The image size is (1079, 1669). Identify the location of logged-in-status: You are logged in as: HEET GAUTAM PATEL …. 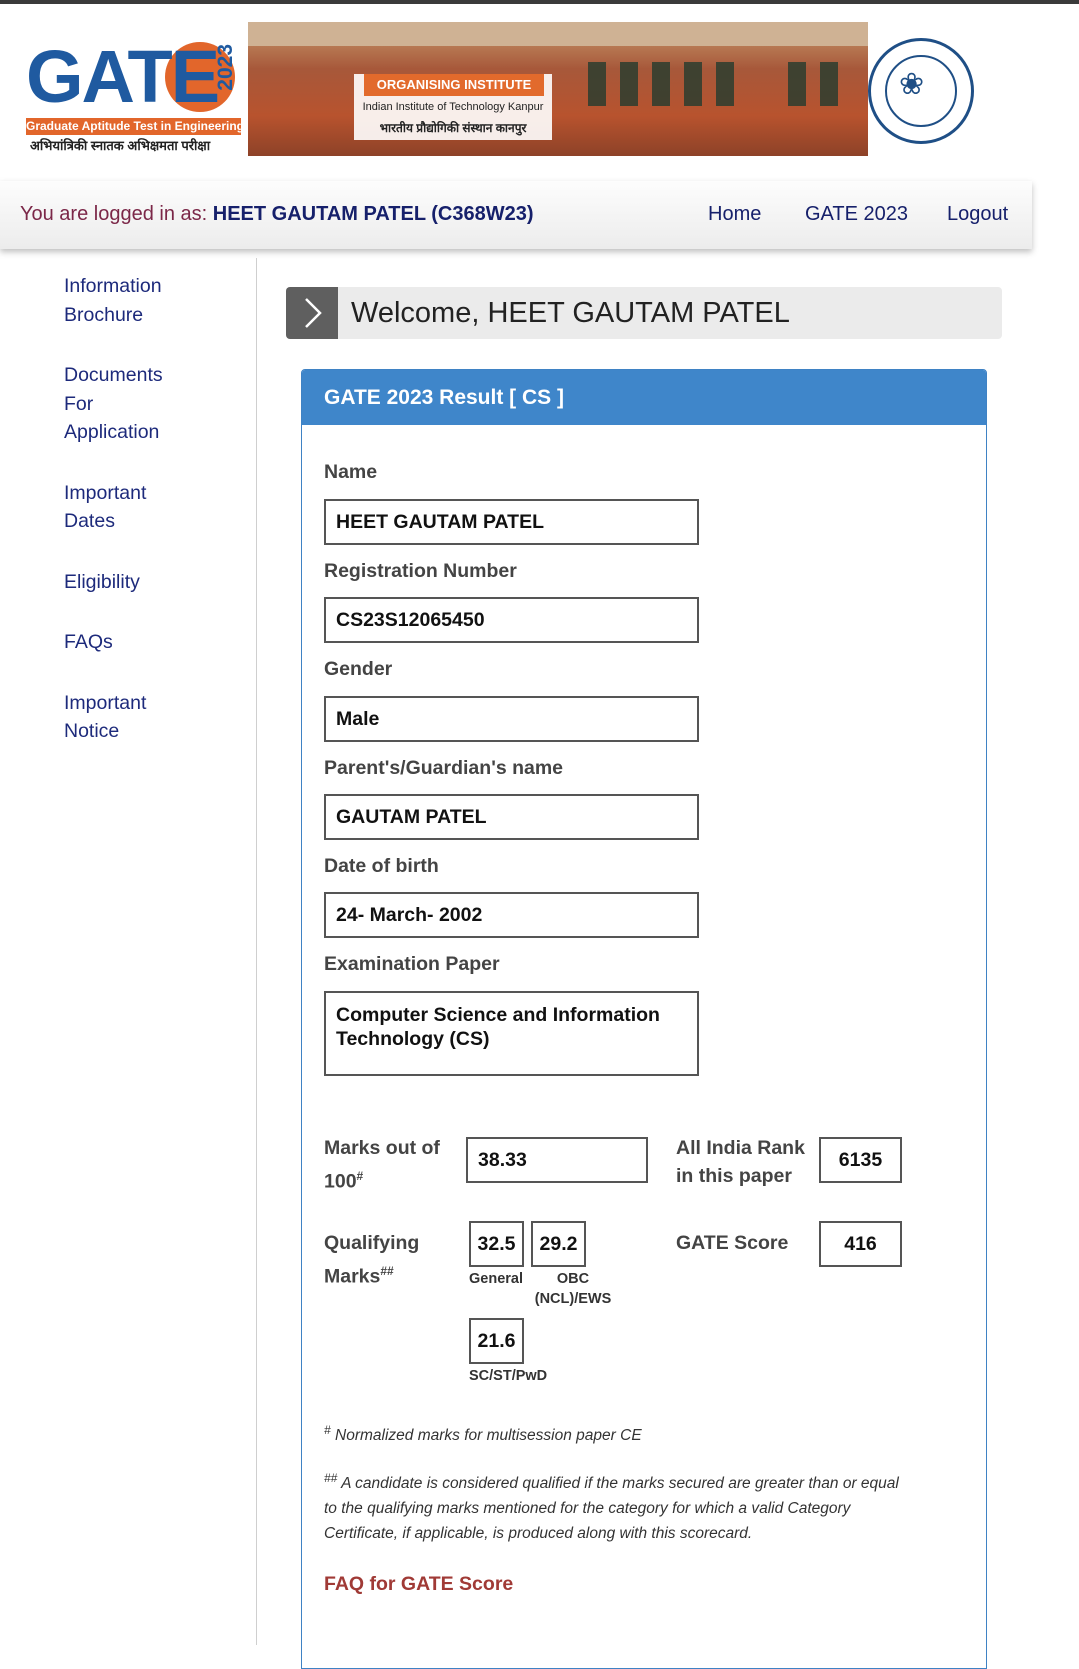
(277, 214).